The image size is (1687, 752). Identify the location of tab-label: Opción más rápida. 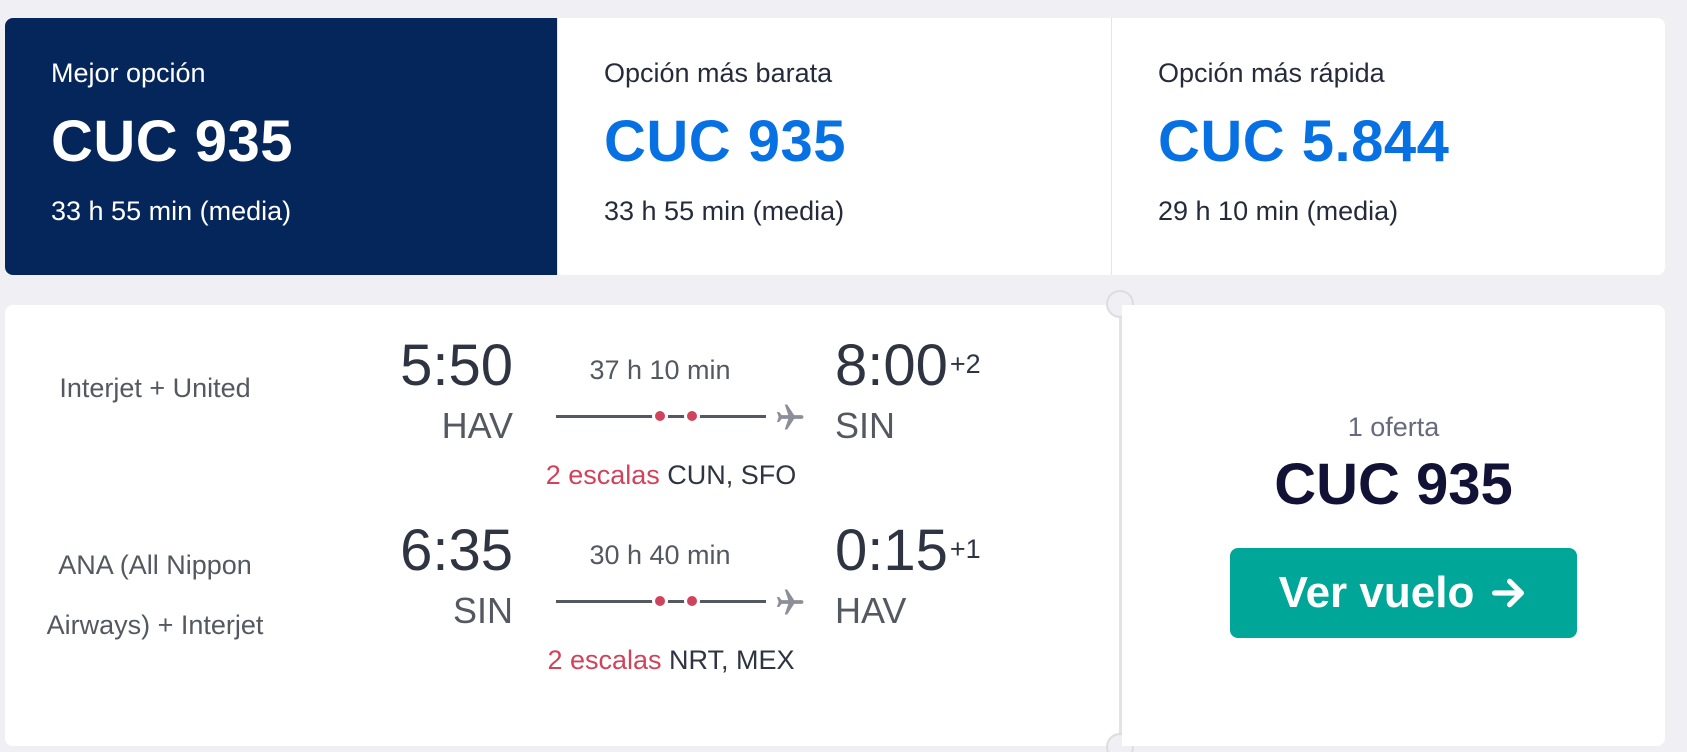
(1271, 73).